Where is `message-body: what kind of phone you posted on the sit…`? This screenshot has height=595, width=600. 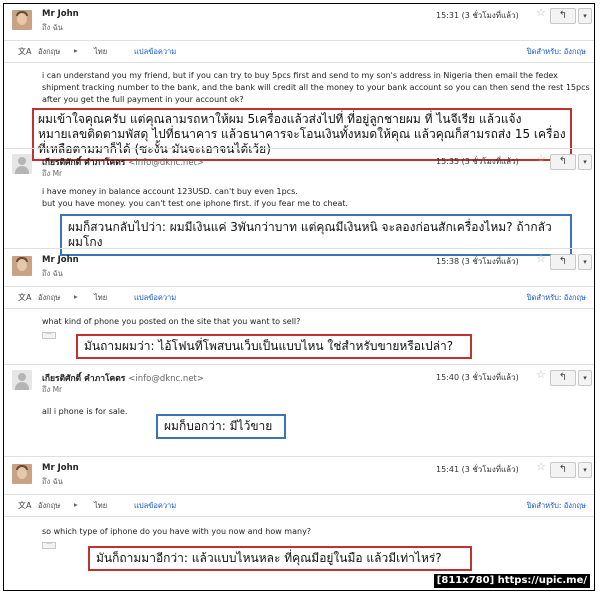 message-body: what kind of phone you posted on the sit… is located at coordinates (171, 321).